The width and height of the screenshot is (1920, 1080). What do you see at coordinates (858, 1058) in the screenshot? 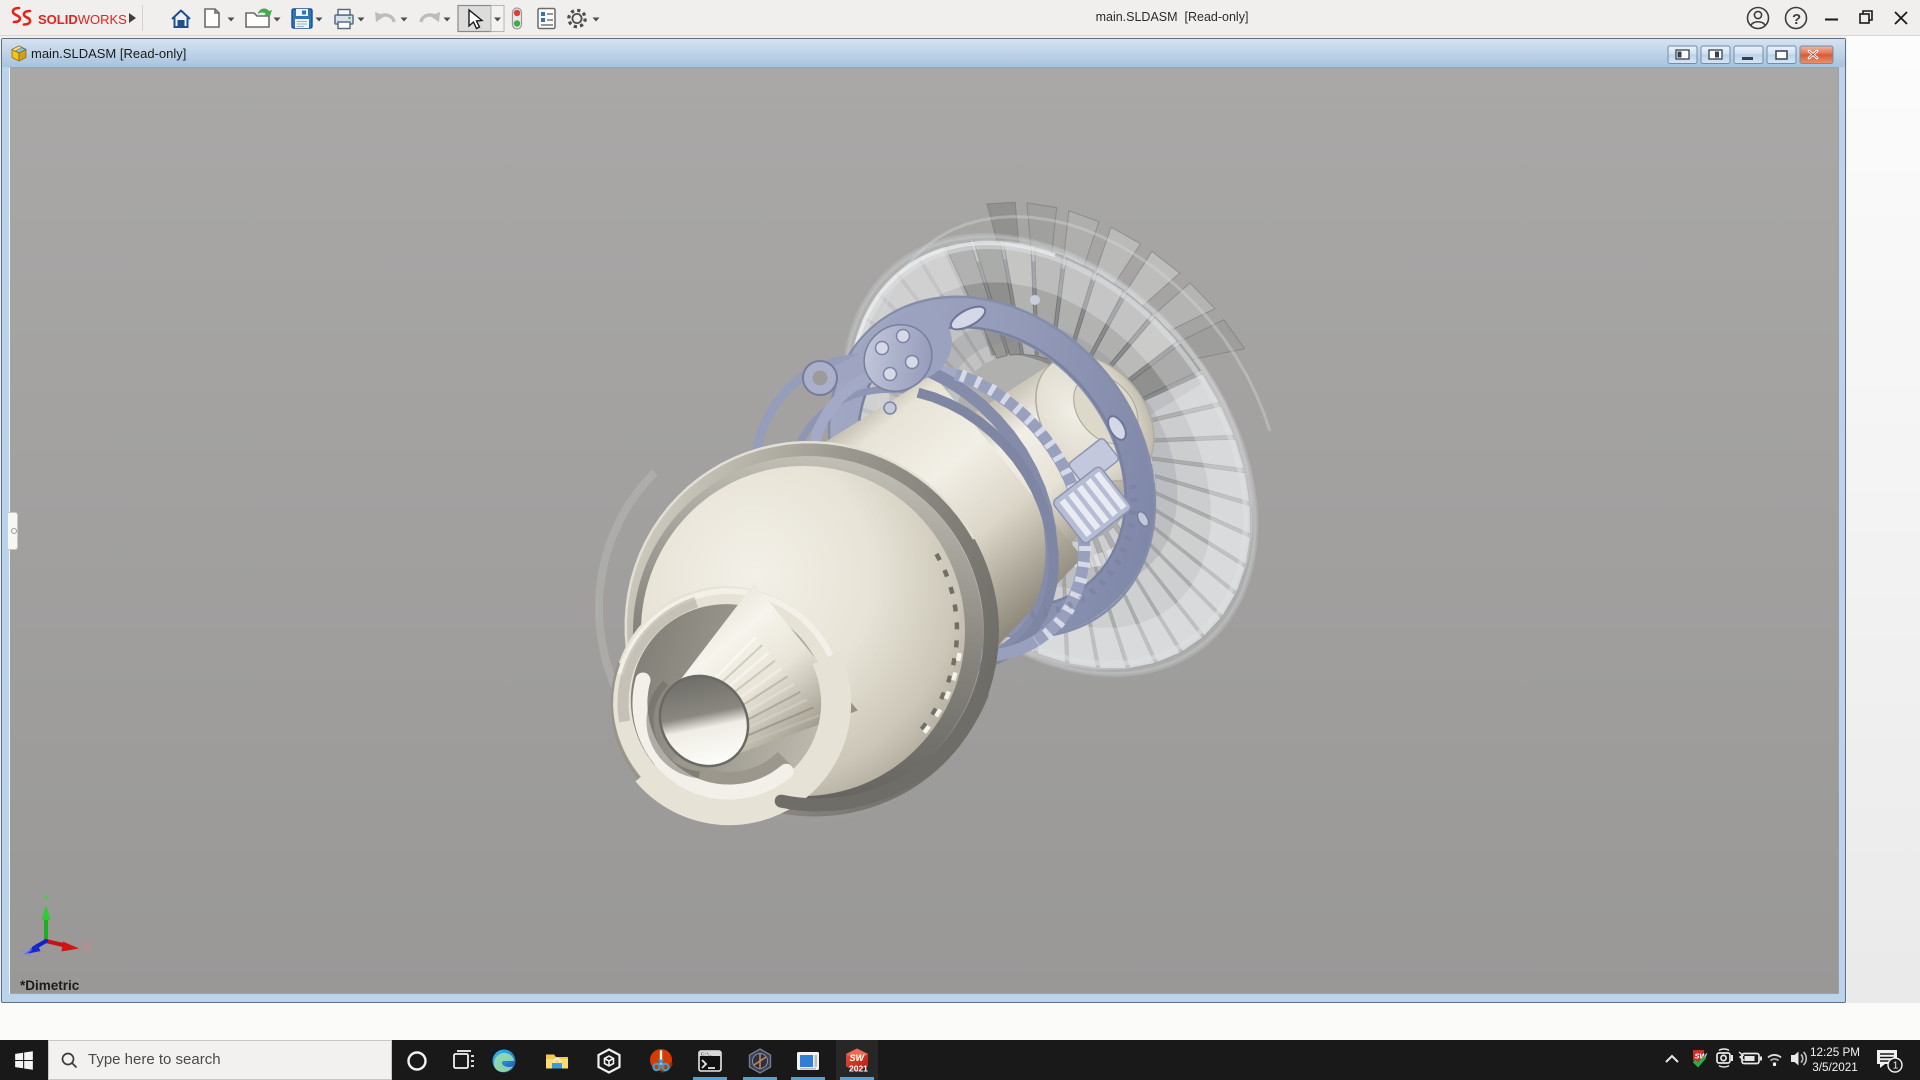
I see `svg-text: SW` at bounding box center [858, 1058].